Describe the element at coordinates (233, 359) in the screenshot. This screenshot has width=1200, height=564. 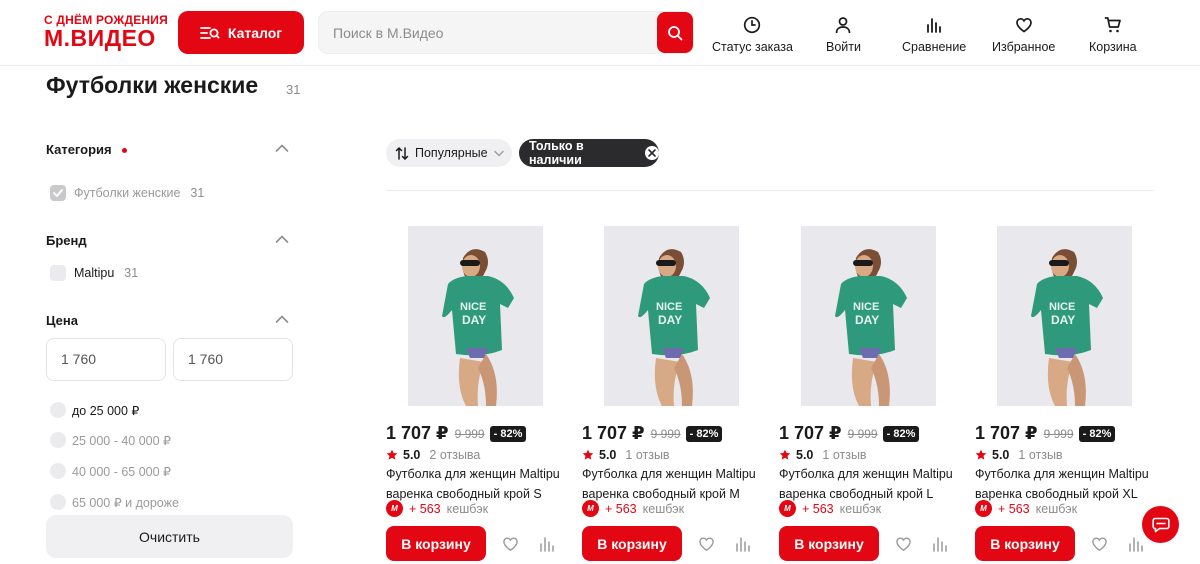
I see `price-max-input: 1 760` at that location.